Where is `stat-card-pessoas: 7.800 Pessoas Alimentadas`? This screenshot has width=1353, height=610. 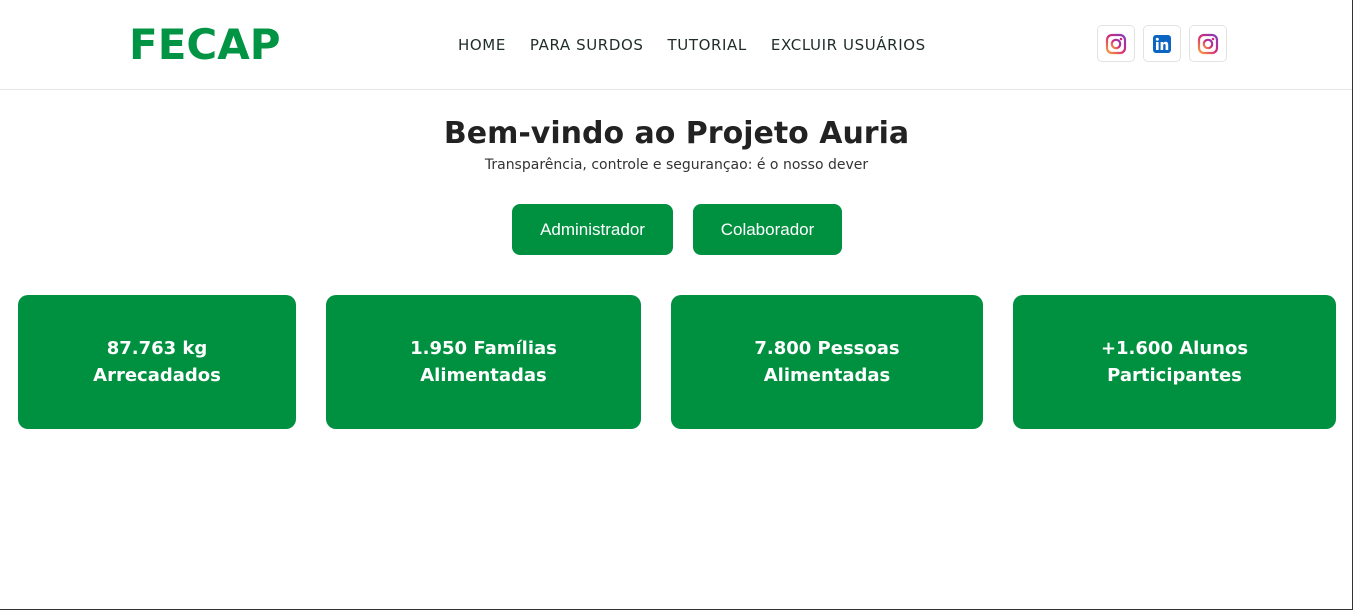 stat-card-pessoas: 7.800 Pessoas Alimentadas is located at coordinates (827, 362).